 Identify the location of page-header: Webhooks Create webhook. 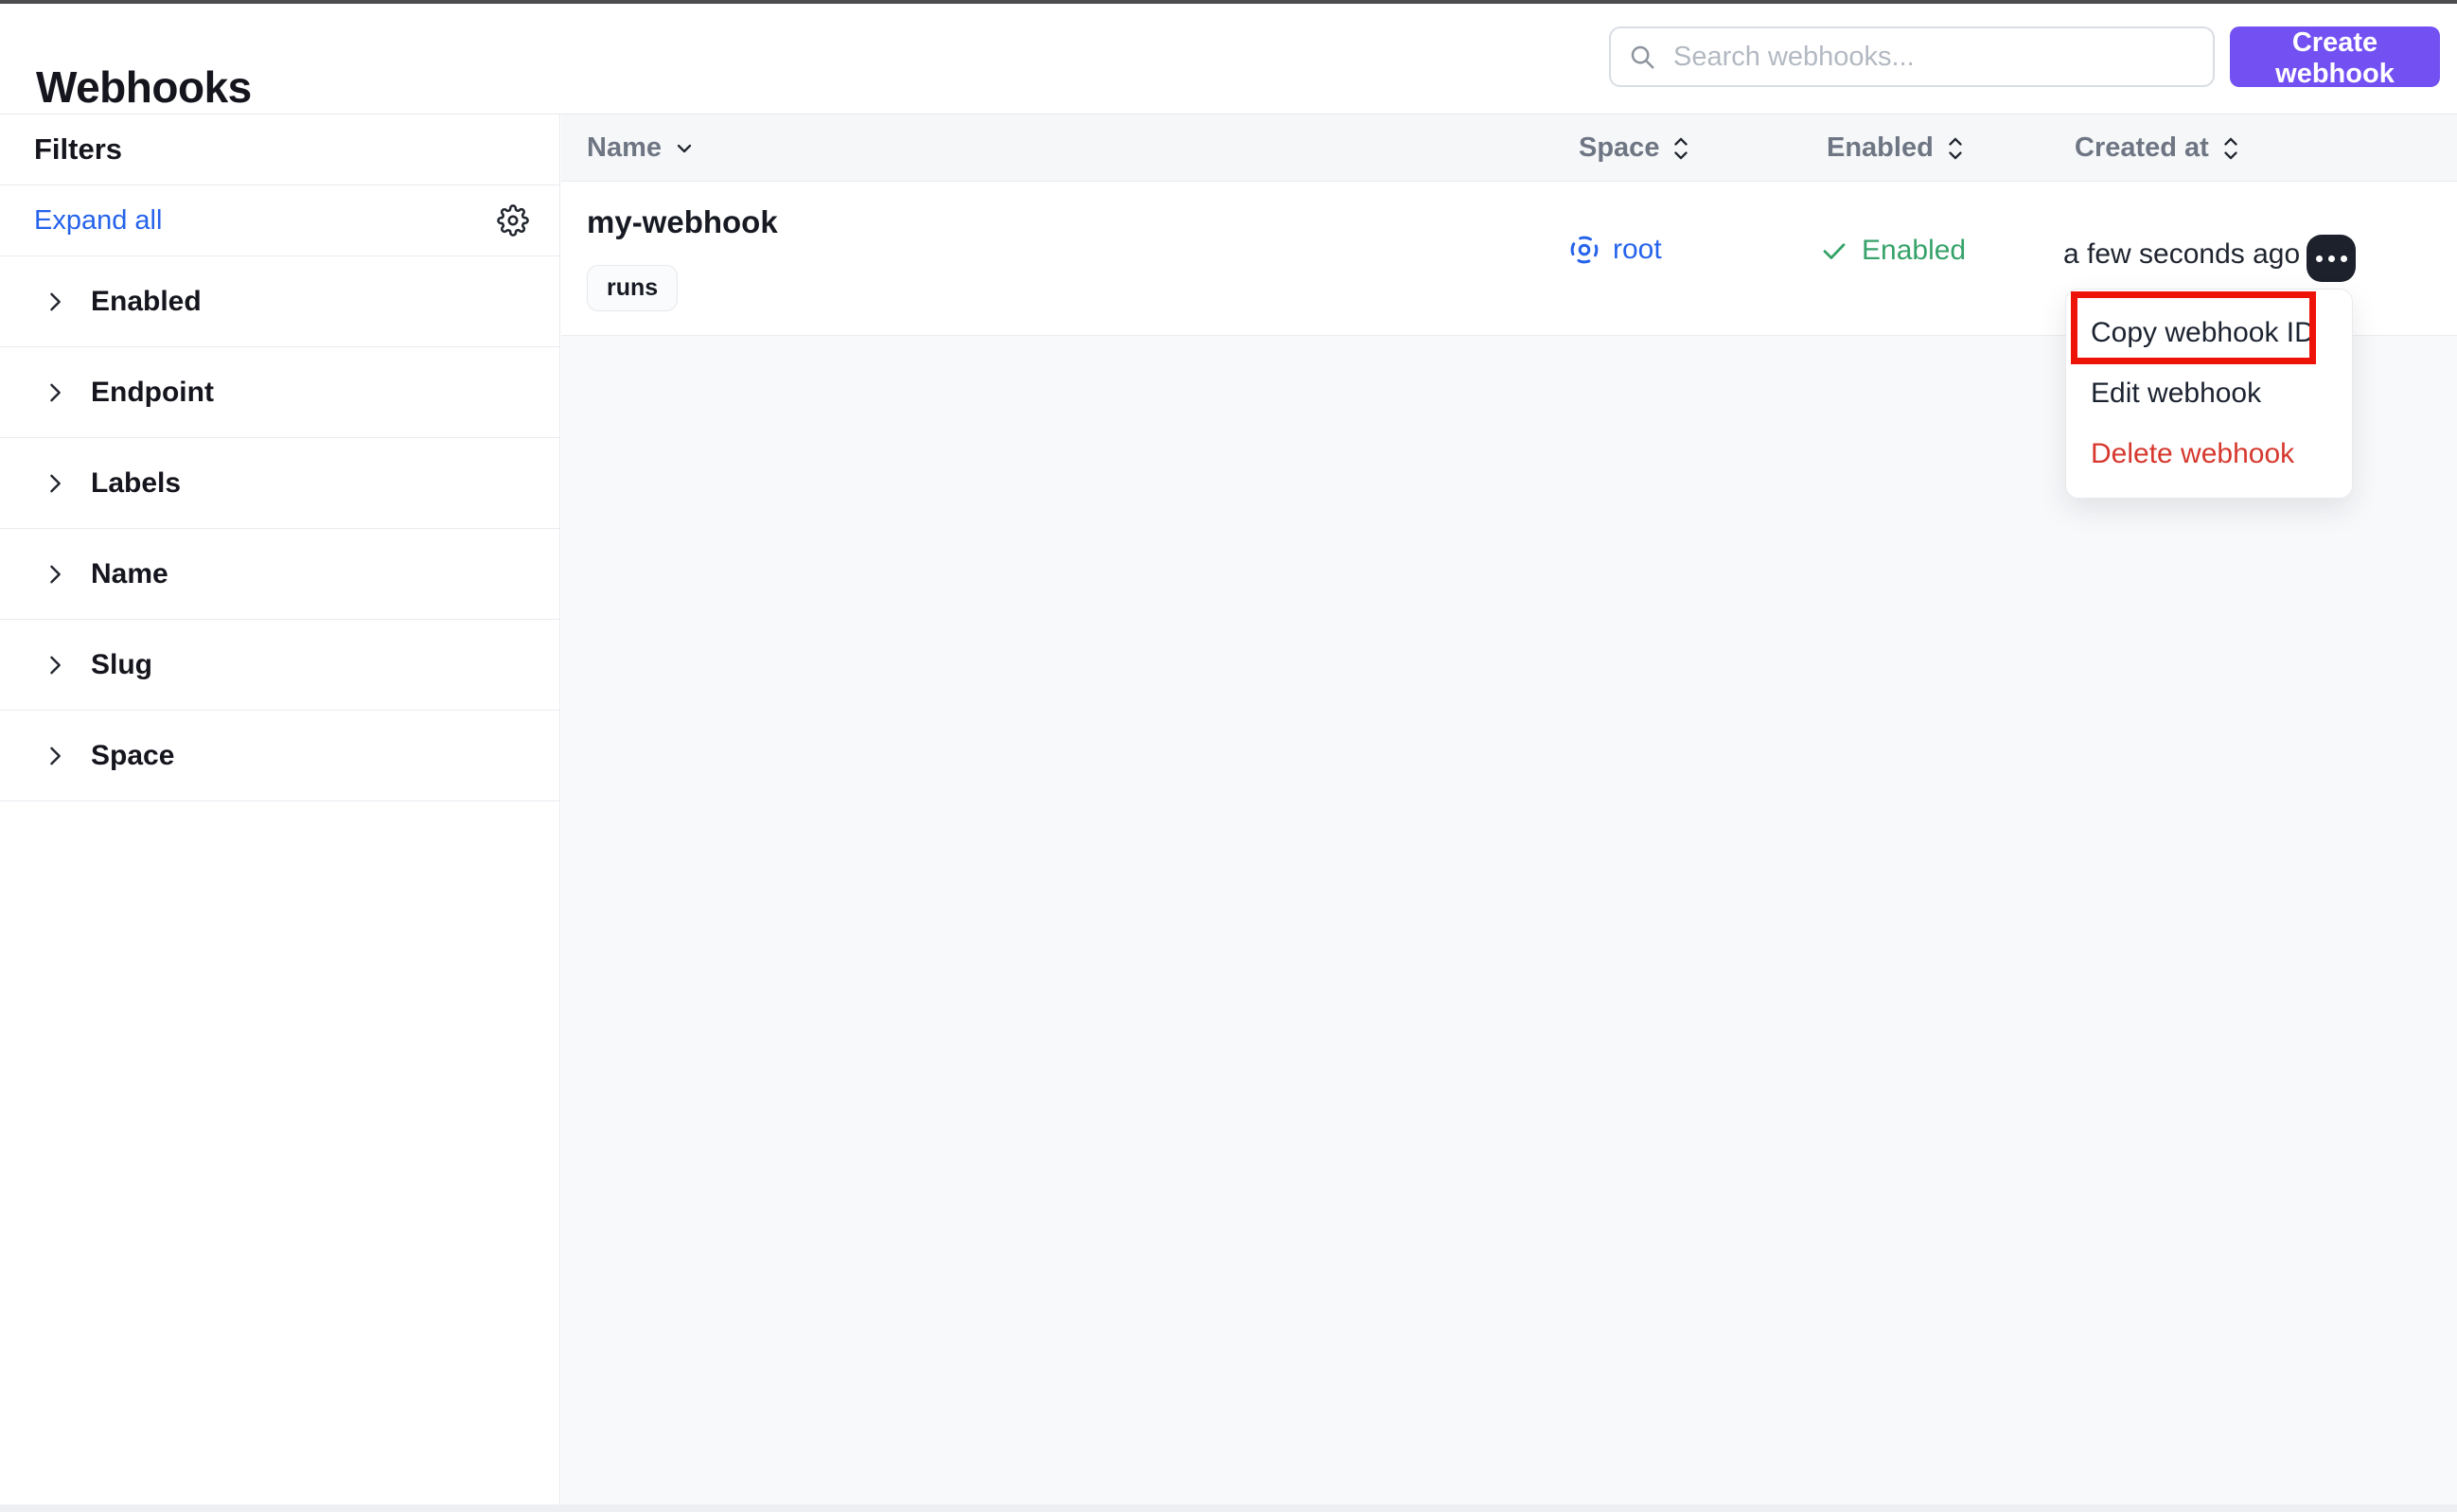
(1229, 59).